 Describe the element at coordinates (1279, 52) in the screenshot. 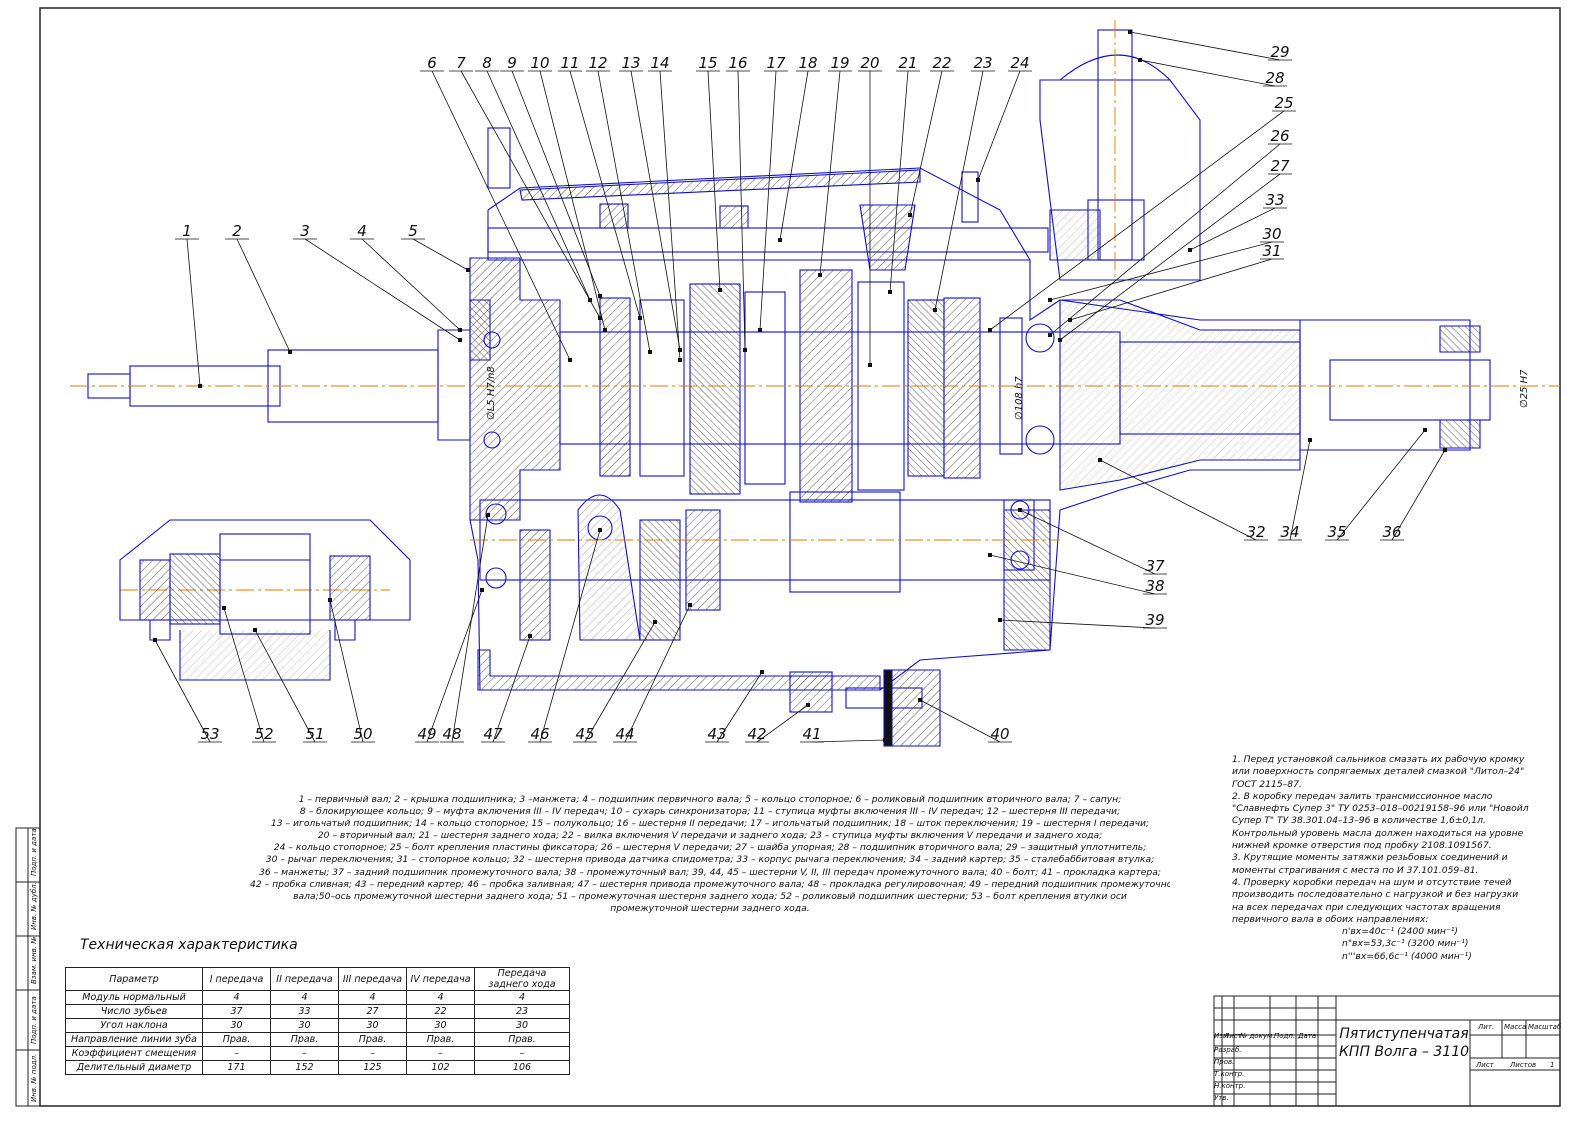

I see `callout-29: 29` at that location.